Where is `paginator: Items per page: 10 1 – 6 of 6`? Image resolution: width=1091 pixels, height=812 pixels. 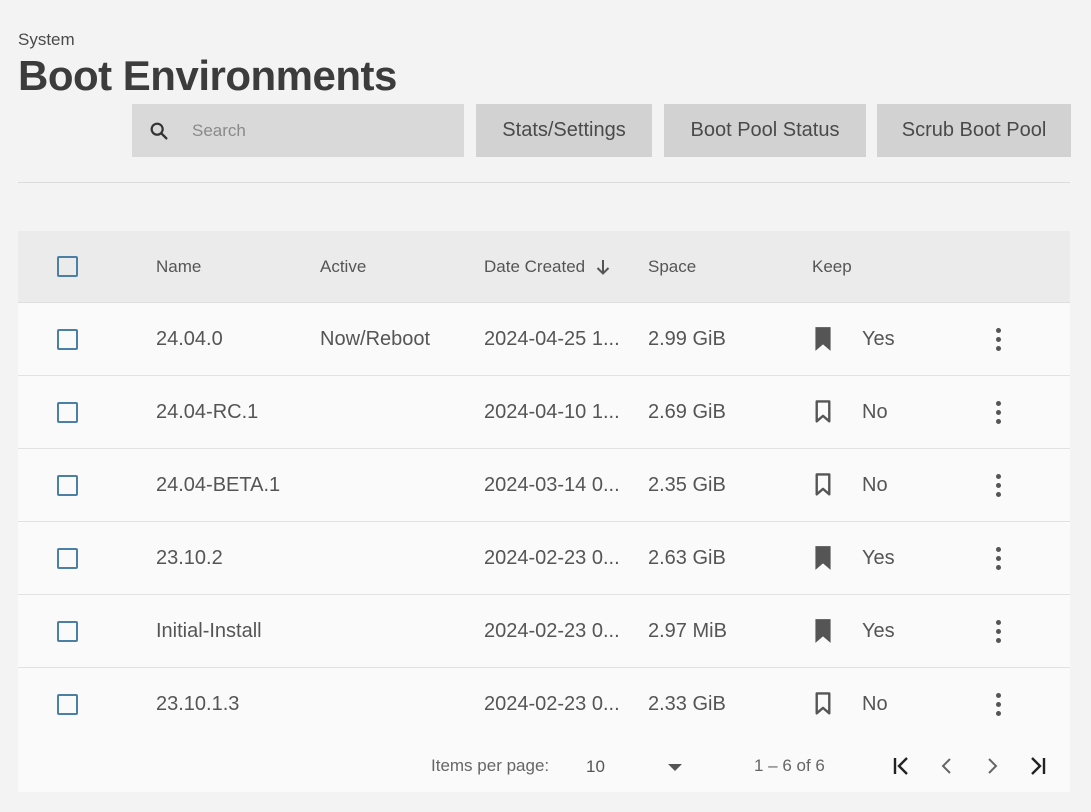
paginator: Items per page: 10 1 – 6 of 6 is located at coordinates (544, 766).